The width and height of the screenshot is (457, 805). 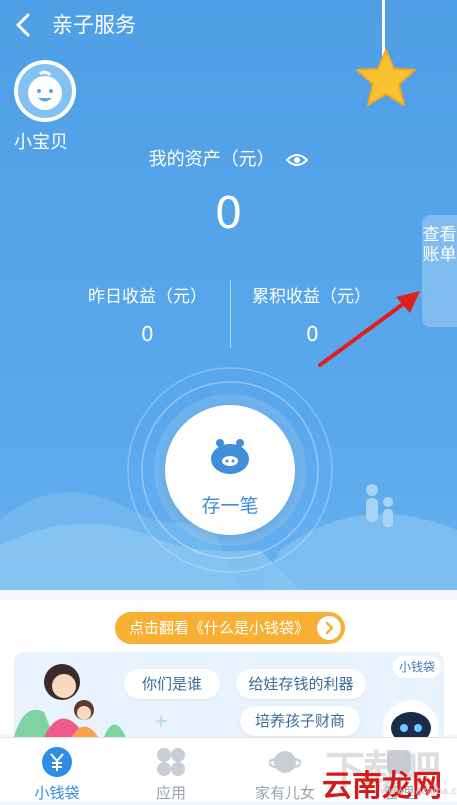 What do you see at coordinates (386, 77) in the screenshot?
I see `star-icon` at bounding box center [386, 77].